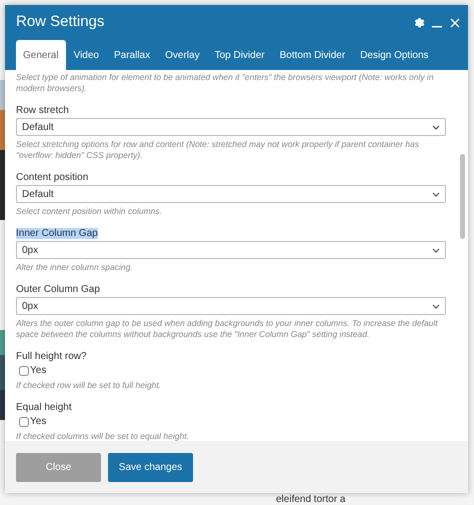 The height and width of the screenshot is (505, 474). What do you see at coordinates (150, 467) in the screenshot?
I see `dialog-button: Save changes` at bounding box center [150, 467].